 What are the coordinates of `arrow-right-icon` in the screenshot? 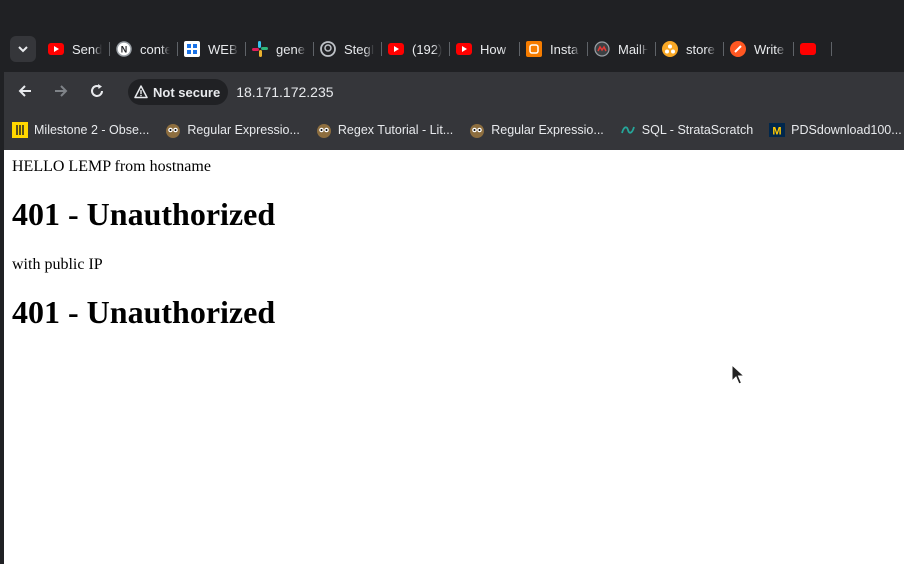 It's located at (61, 91).